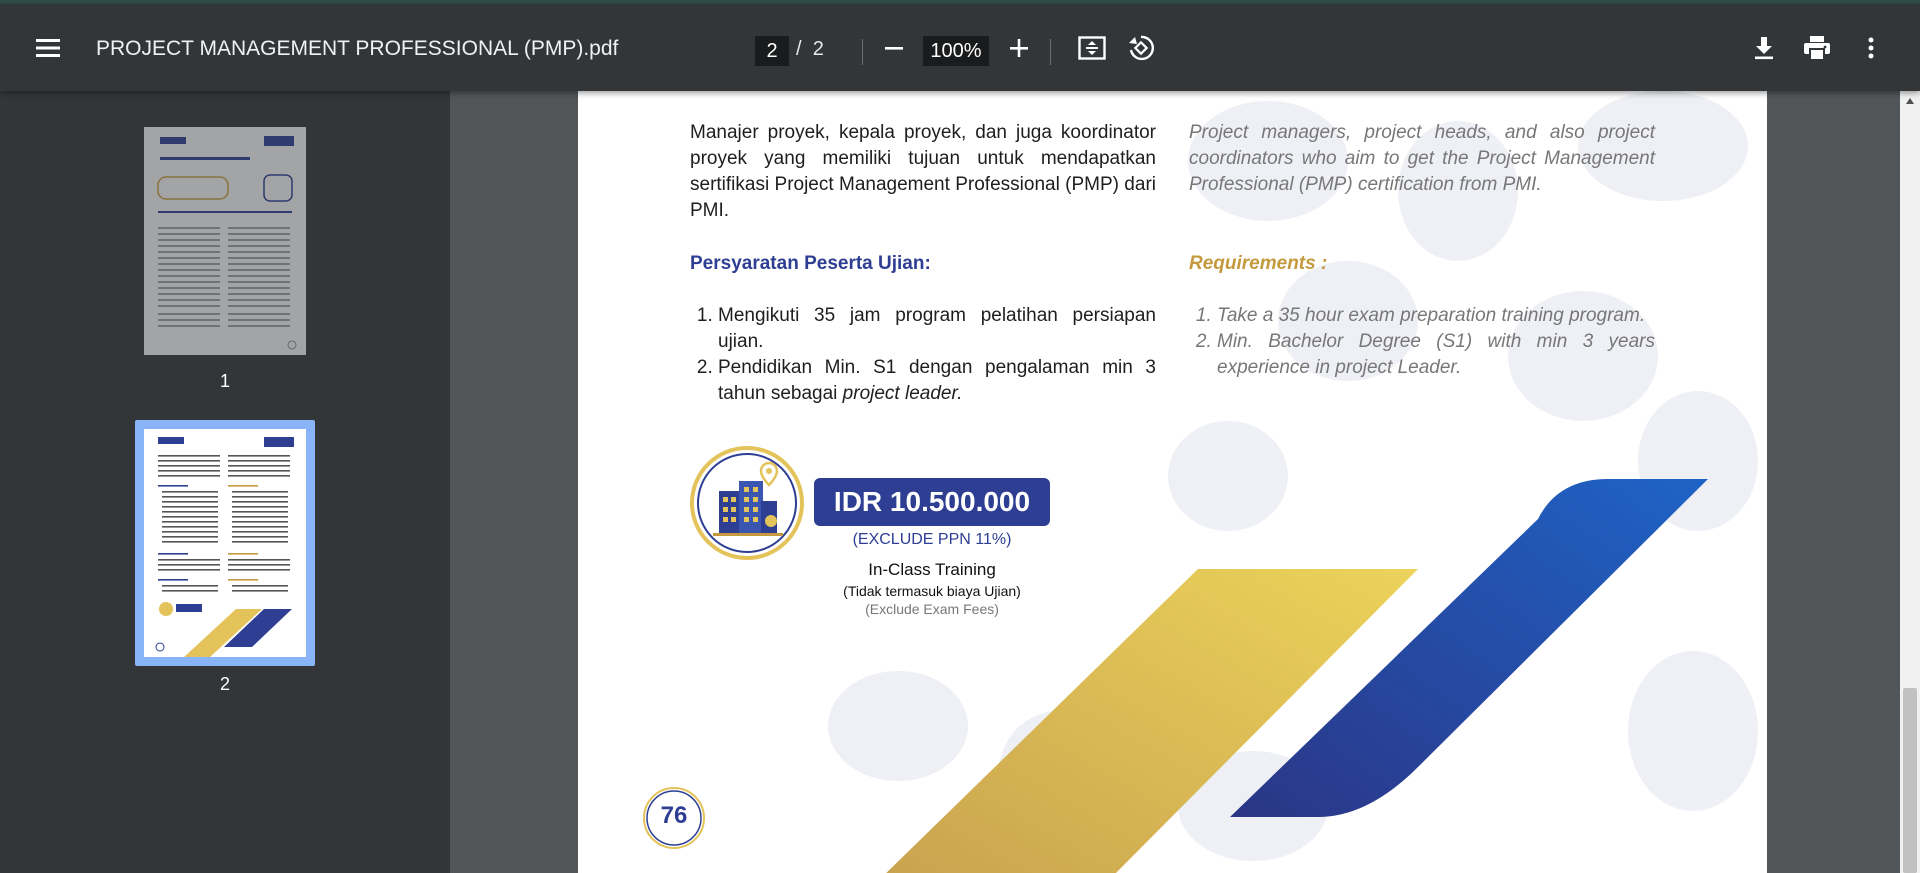  What do you see at coordinates (1910, 101) in the screenshot?
I see `scroll-up-arrow-icon` at bounding box center [1910, 101].